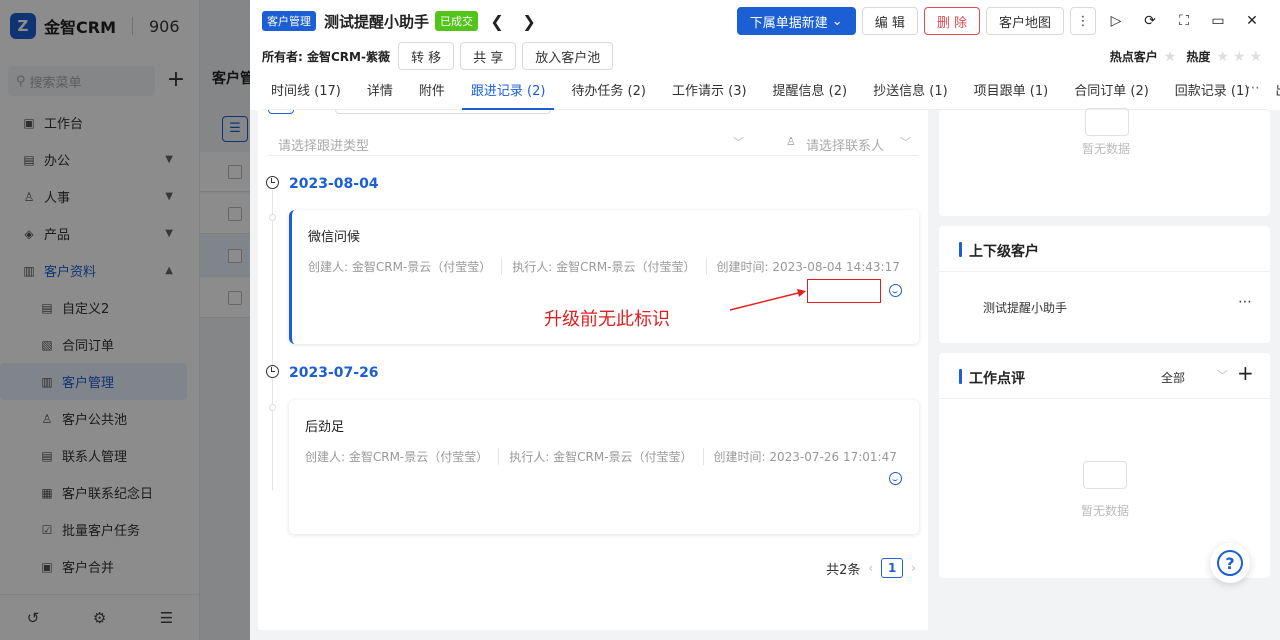 The width and height of the screenshot is (1280, 640). I want to click on module-tag: 客户管理, so click(289, 21).